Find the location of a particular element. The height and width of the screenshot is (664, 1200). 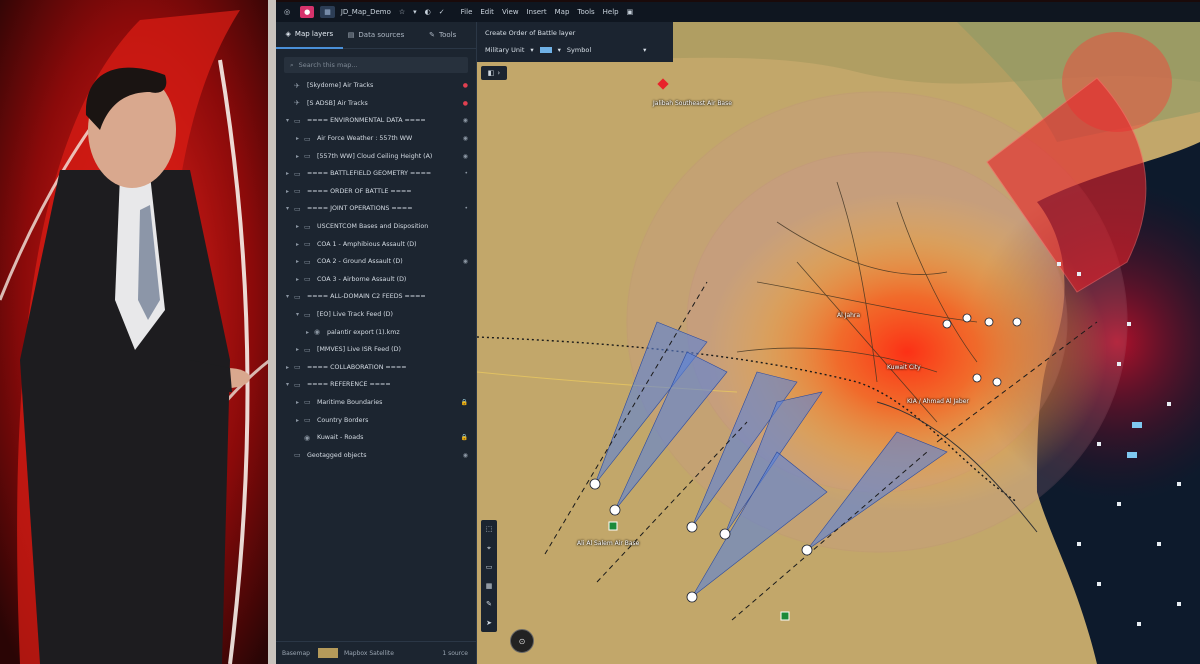

tab-map-layers: ◈ Map layers is located at coordinates (309, 35).